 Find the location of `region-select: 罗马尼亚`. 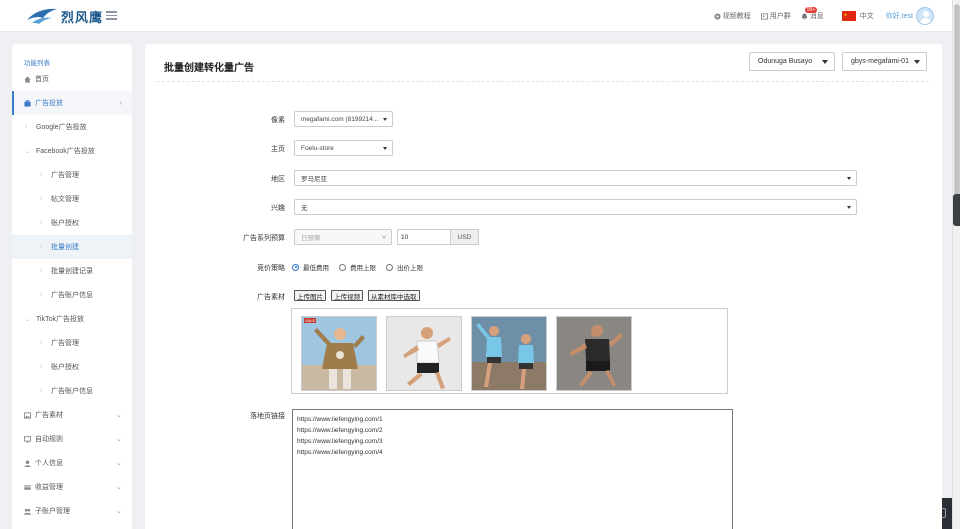

region-select: 罗马尼亚 is located at coordinates (575, 178).